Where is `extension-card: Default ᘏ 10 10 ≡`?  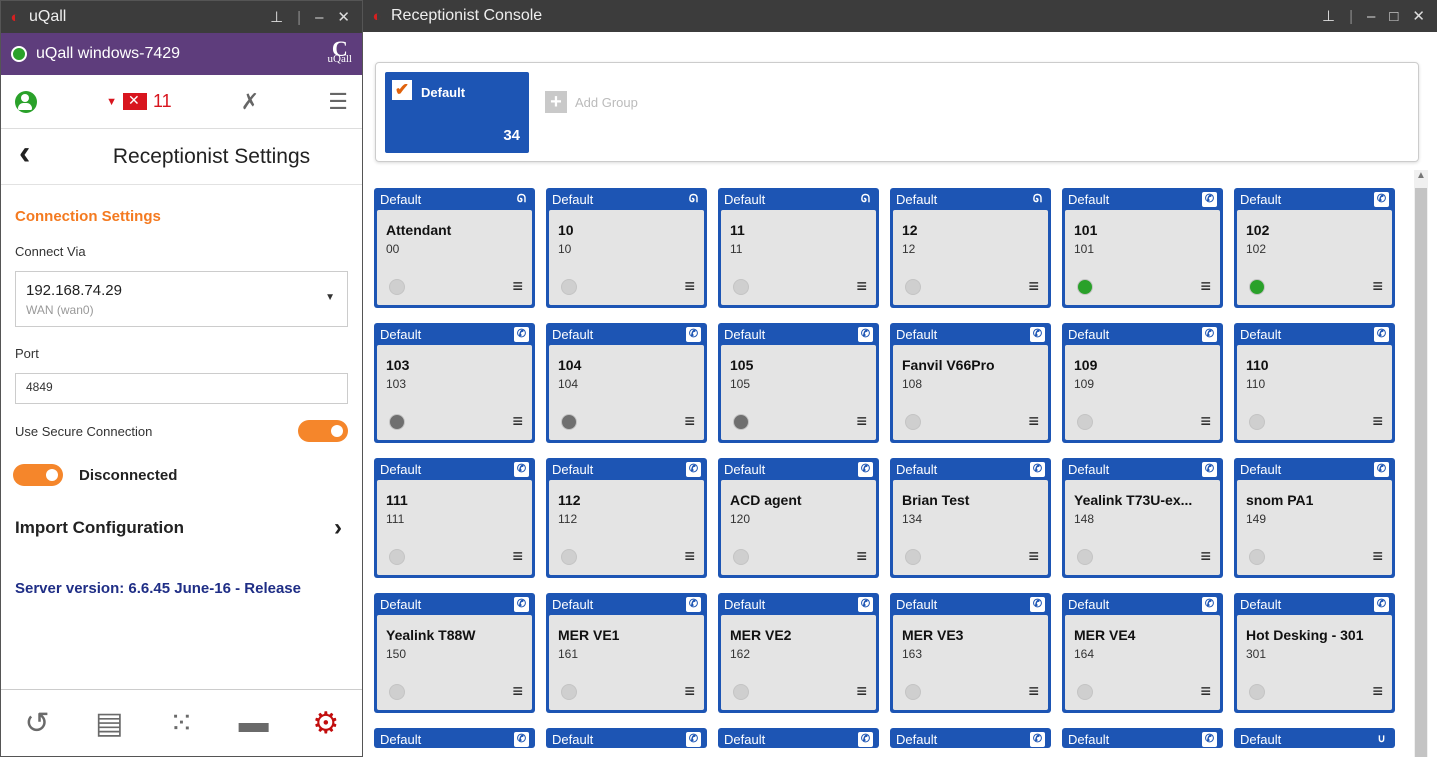 extension-card: Default ᘏ 10 10 ≡ is located at coordinates (626, 248).